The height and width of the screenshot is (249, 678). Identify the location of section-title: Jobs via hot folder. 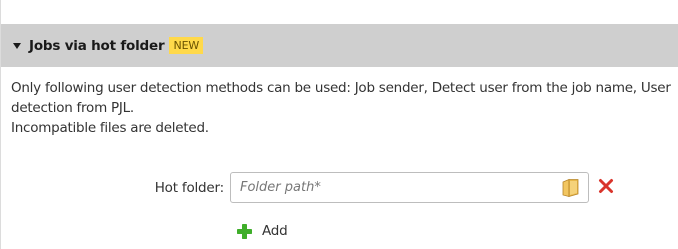
(97, 45).